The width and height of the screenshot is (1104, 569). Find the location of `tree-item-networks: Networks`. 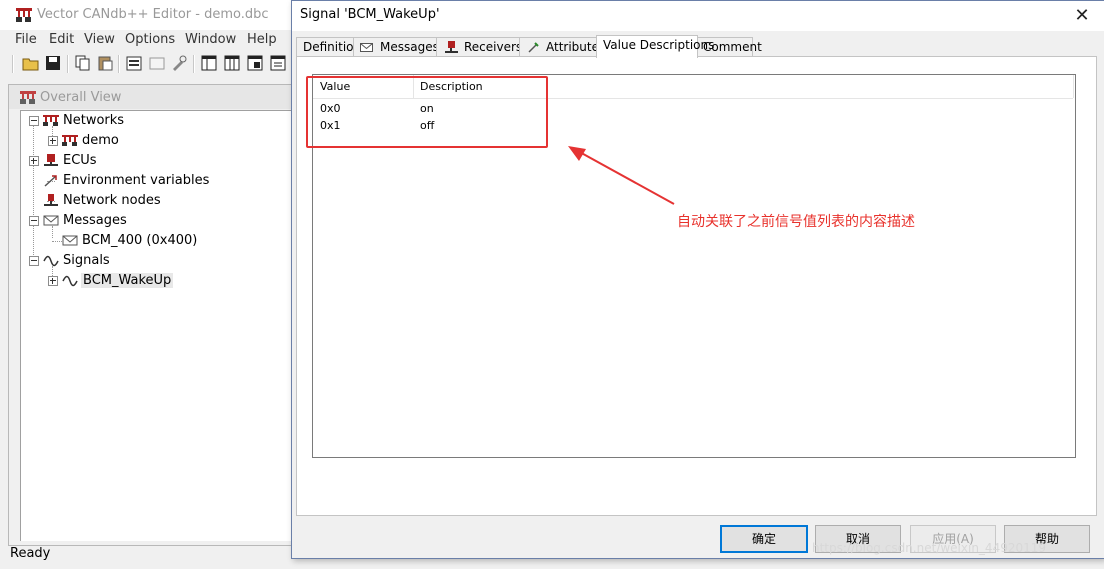

tree-item-networks: Networks is located at coordinates (129, 121).